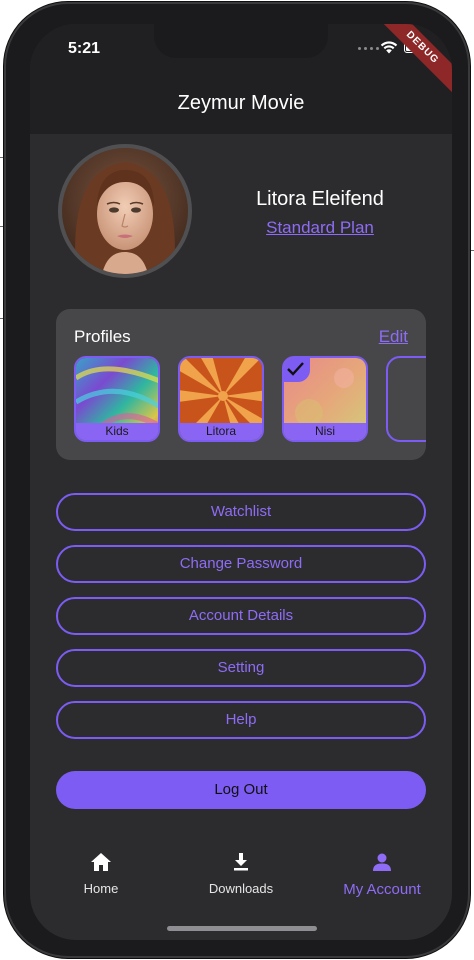 The image size is (474, 960). I want to click on selected-check-icon, so click(297, 370).